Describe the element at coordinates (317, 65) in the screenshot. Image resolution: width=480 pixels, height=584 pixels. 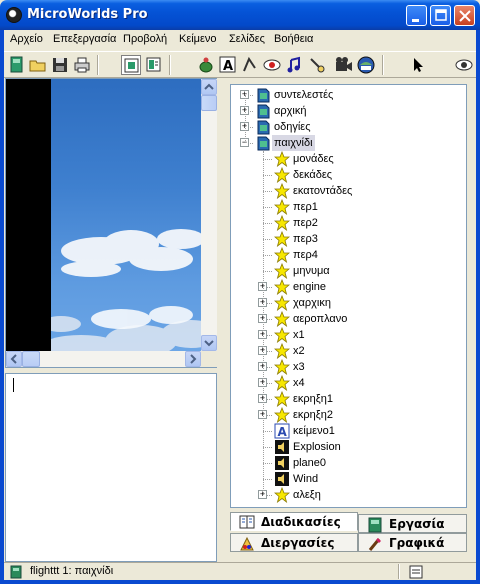
I see `slider-tool-icon` at that location.